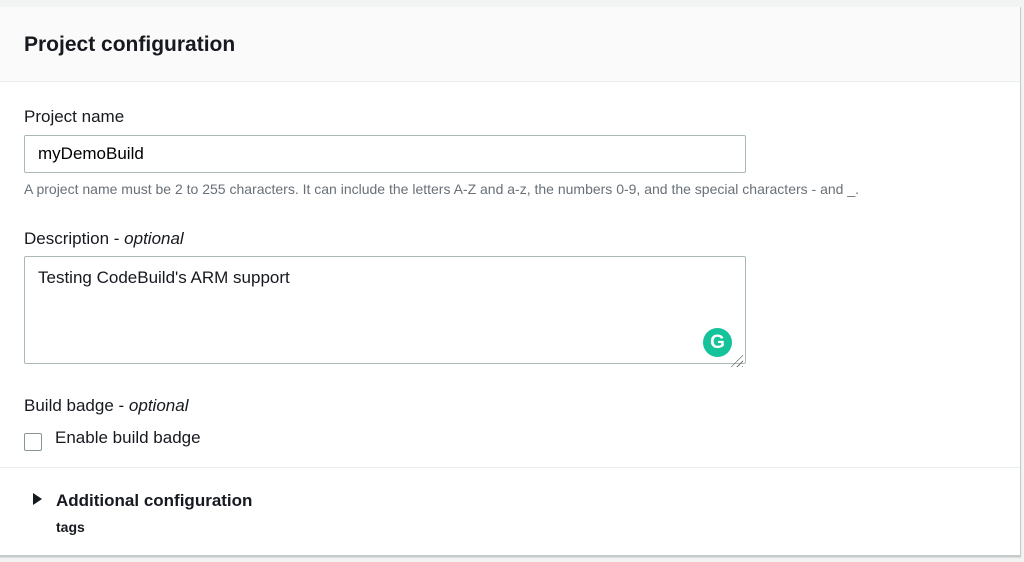 This screenshot has width=1024, height=562. I want to click on enable-build-badge-checkbox, so click(33, 442).